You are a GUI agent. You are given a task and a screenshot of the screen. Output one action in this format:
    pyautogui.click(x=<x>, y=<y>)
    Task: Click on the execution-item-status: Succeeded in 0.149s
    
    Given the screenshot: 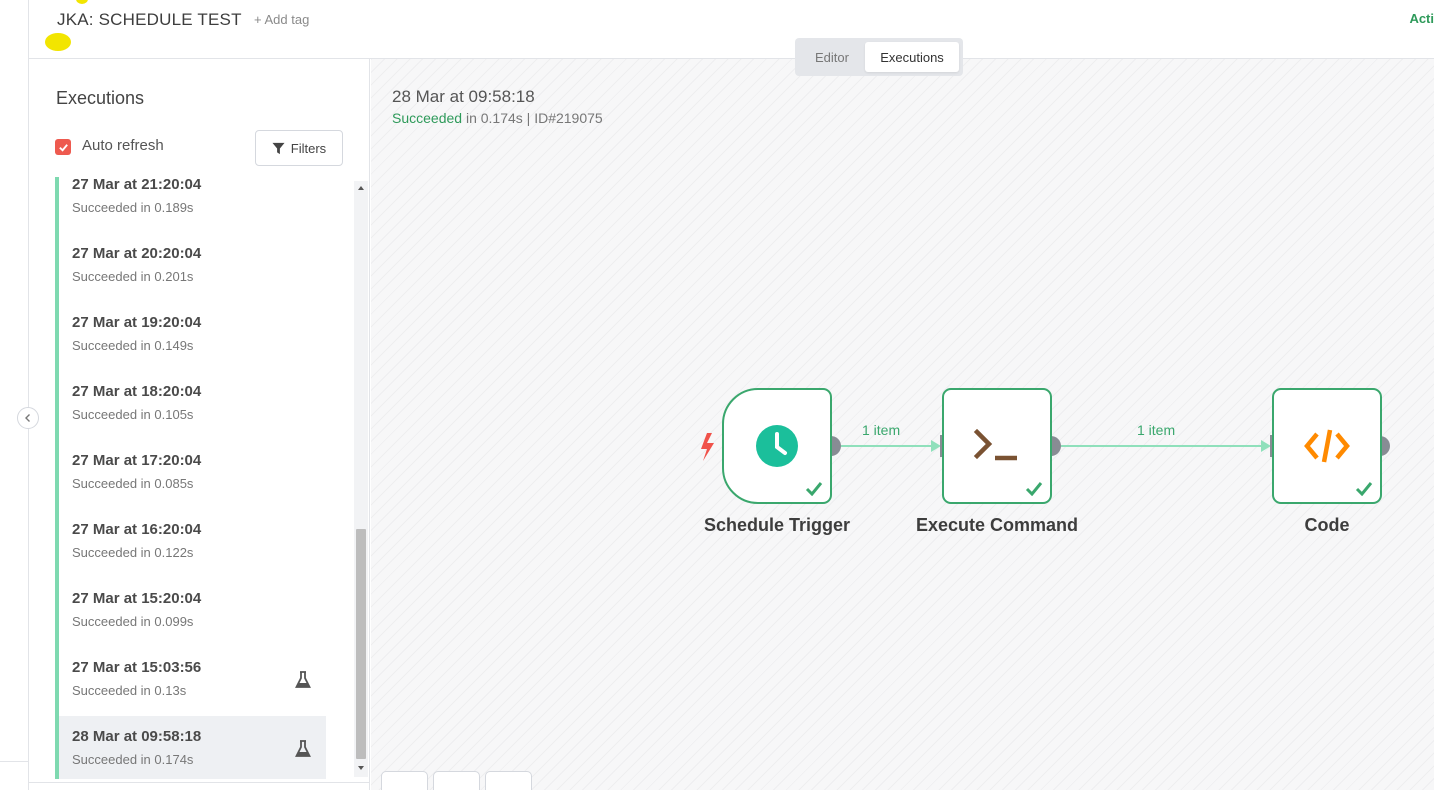 What is the action you would take?
    pyautogui.click(x=133, y=345)
    